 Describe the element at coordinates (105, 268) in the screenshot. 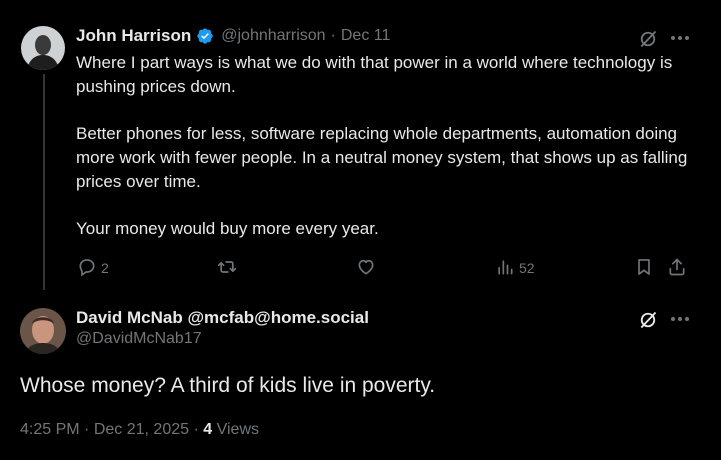

I see `reply-count: 2` at that location.